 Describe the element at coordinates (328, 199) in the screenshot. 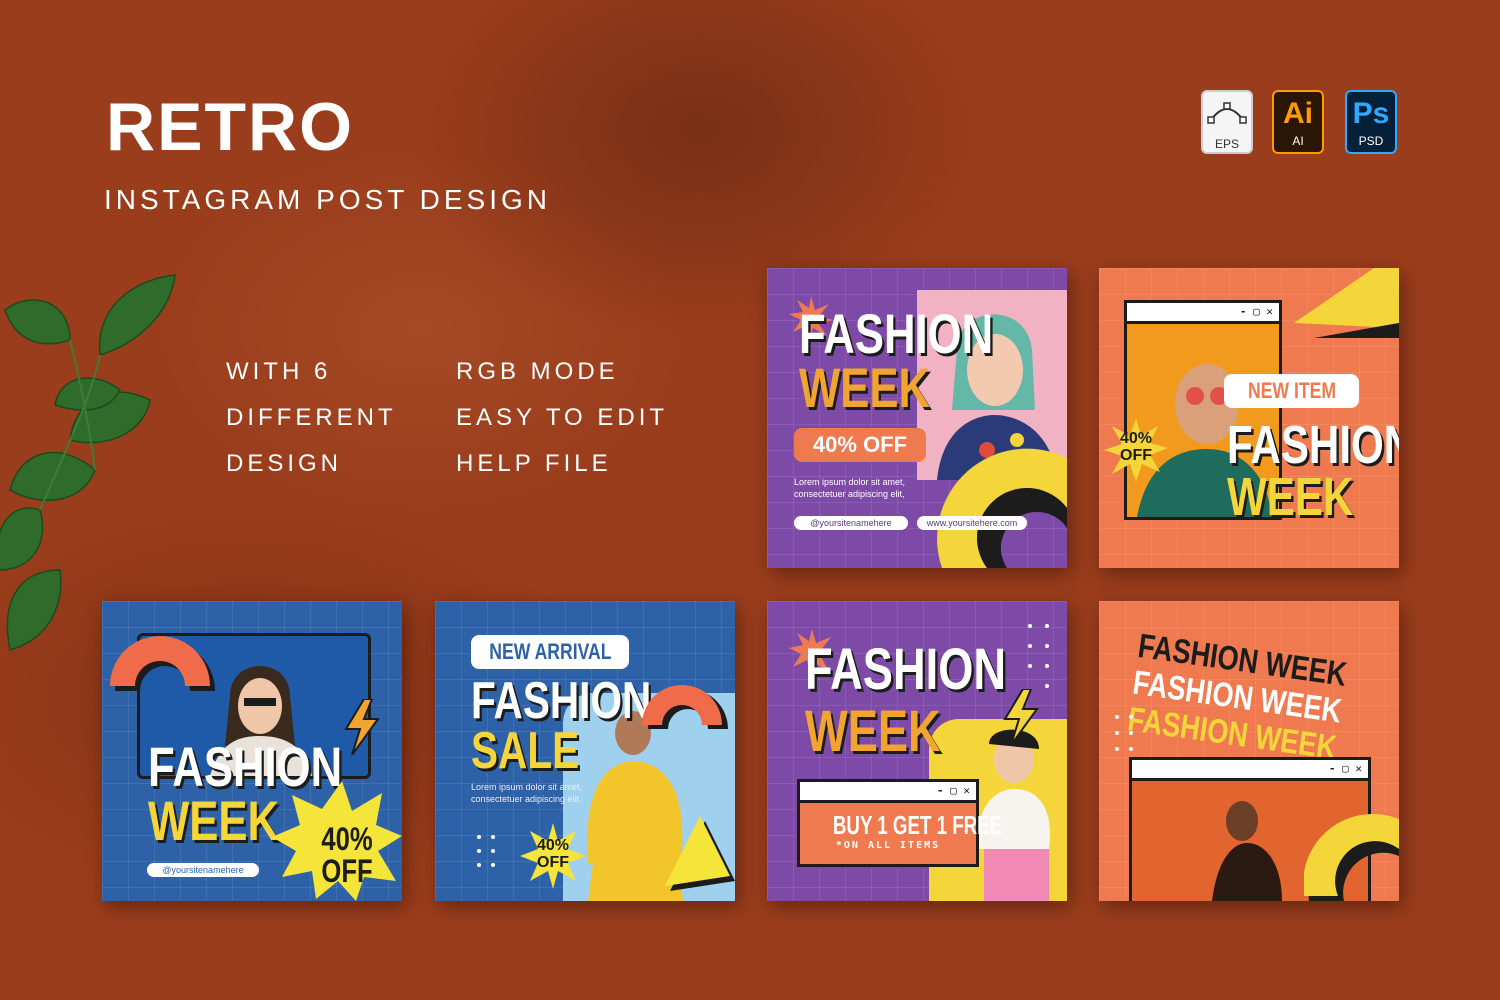

I see `page-subtitle: INSTAGRAM POST DESIGN` at that location.